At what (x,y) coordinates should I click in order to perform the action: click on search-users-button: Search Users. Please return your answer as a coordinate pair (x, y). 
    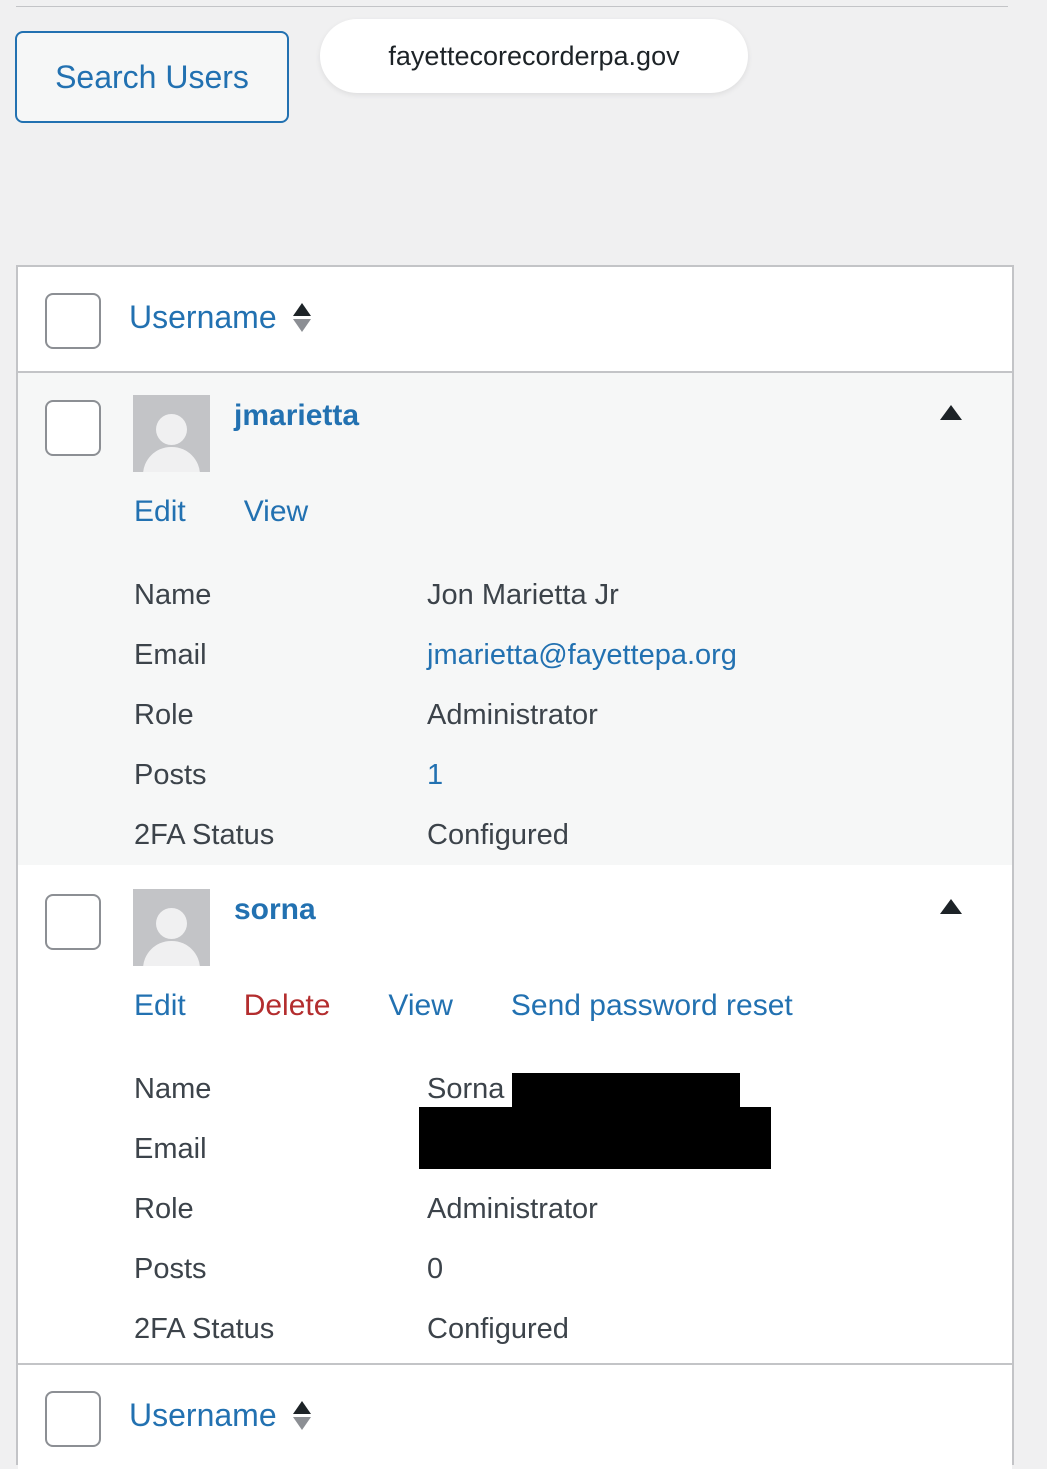
    Looking at the image, I should click on (152, 77).